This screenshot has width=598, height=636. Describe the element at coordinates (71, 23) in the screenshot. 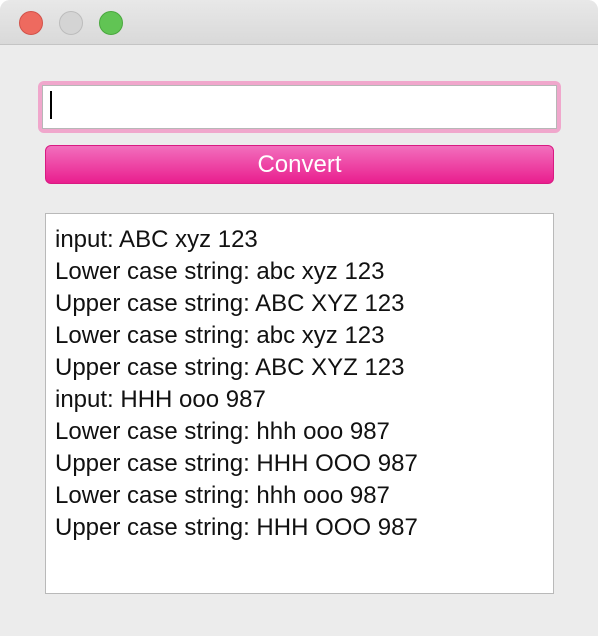

I see `minimize-window-button` at that location.